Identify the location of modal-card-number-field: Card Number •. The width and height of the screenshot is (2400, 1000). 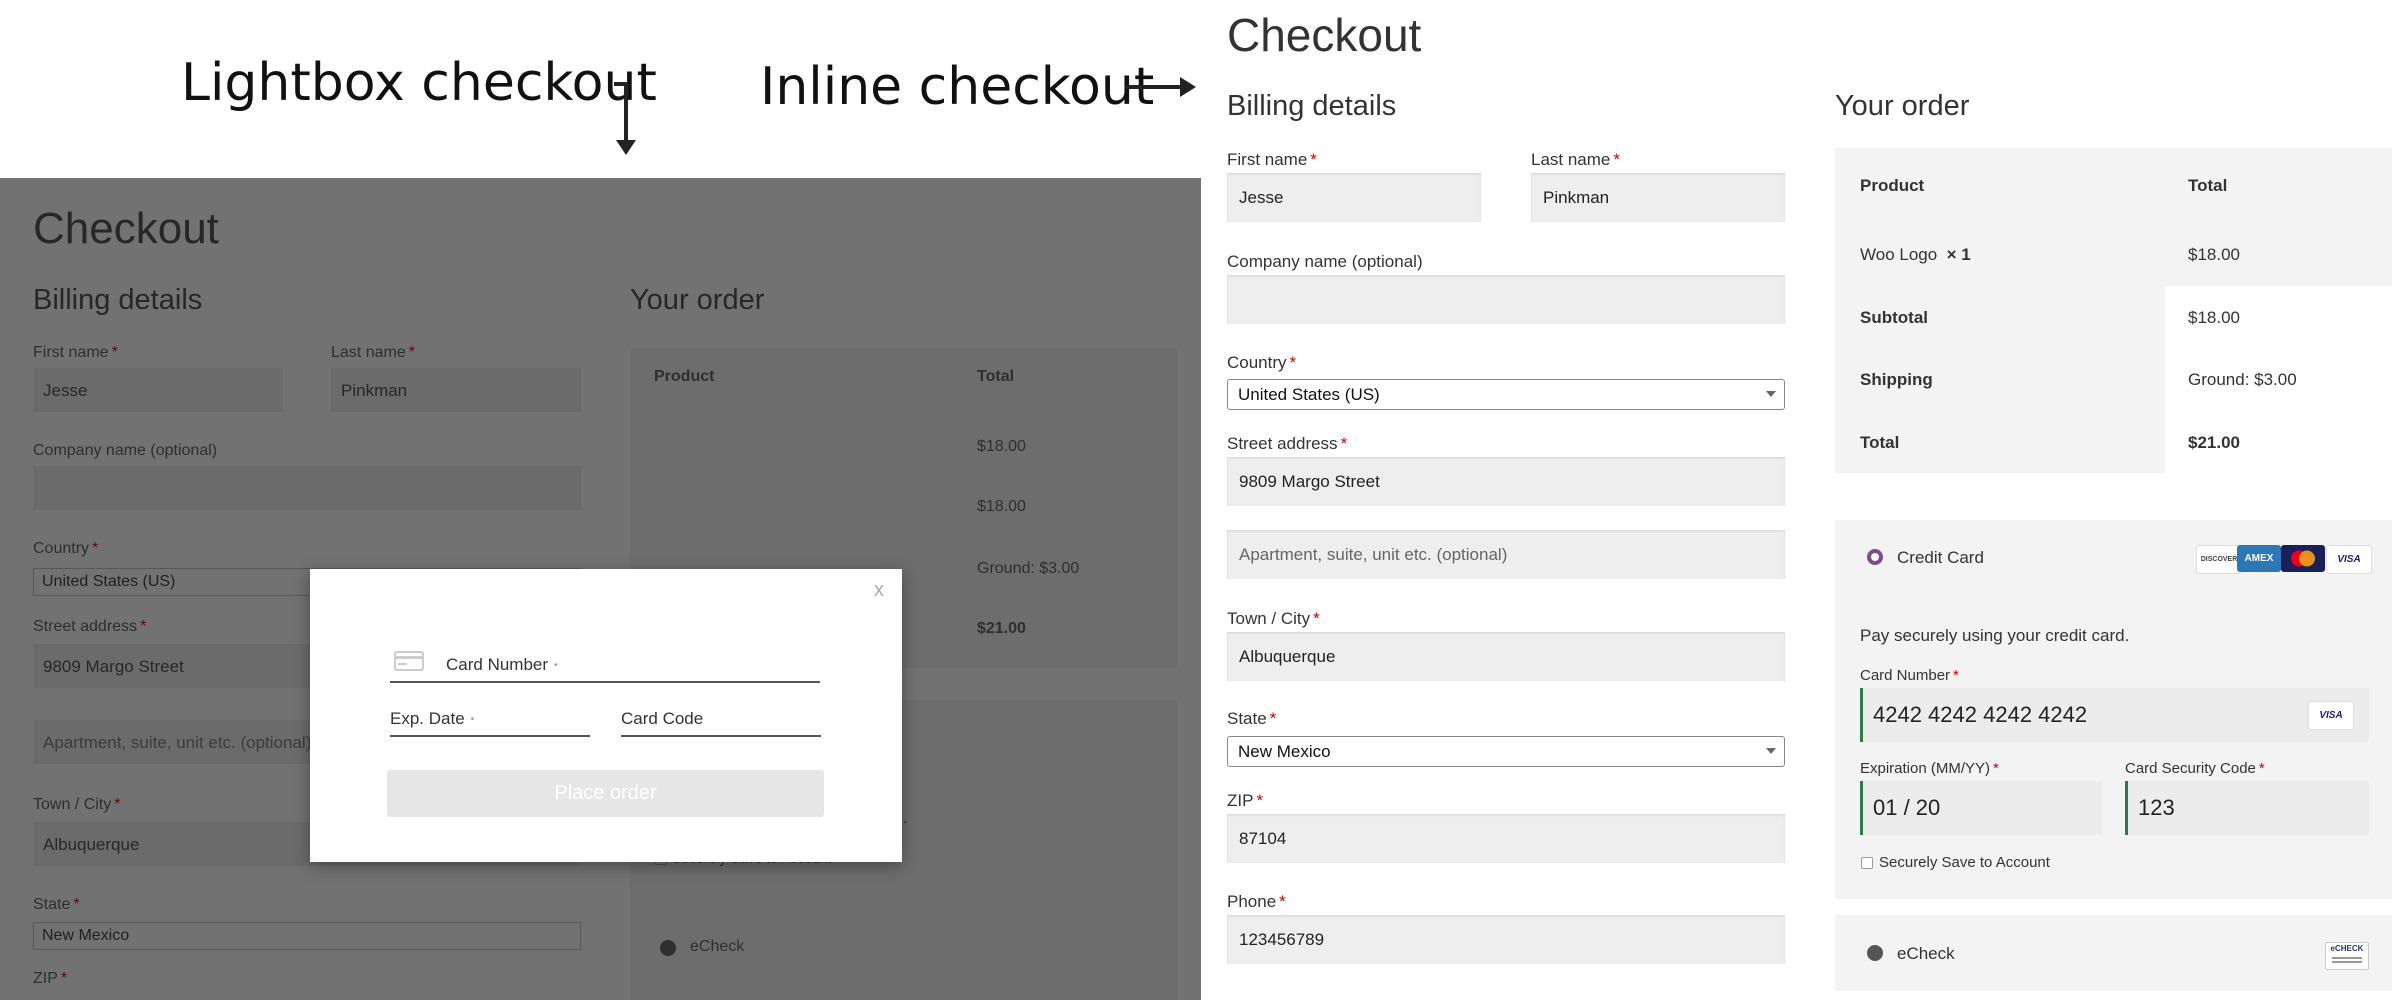
(605, 661).